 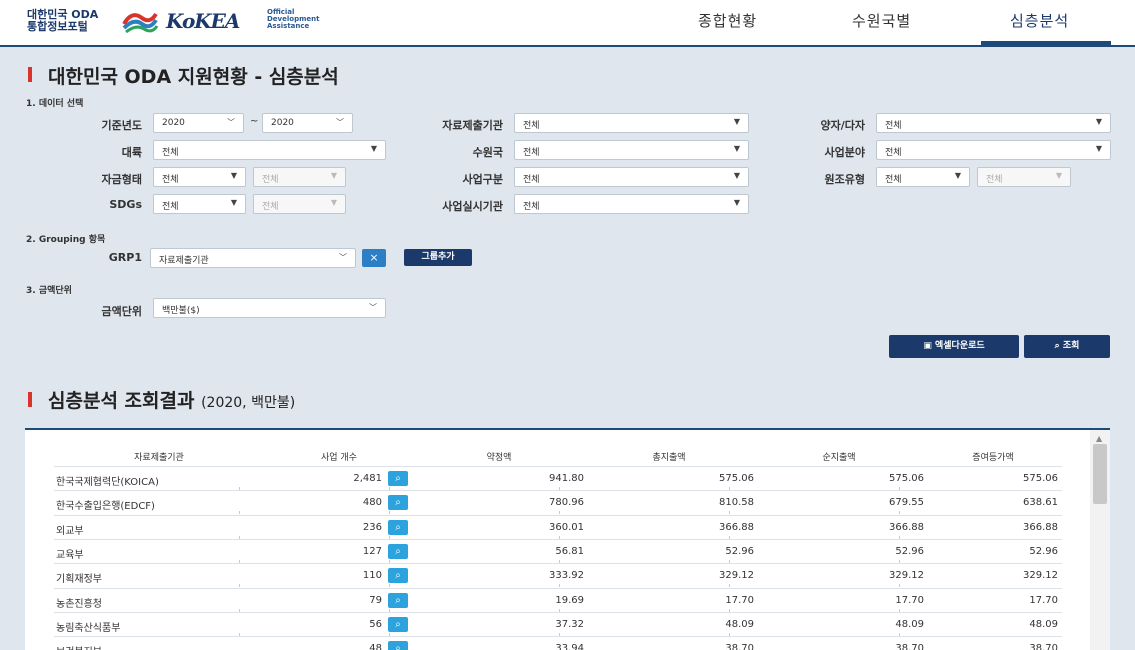 I want to click on implementing-agency-value: 전체, so click(x=531, y=207).